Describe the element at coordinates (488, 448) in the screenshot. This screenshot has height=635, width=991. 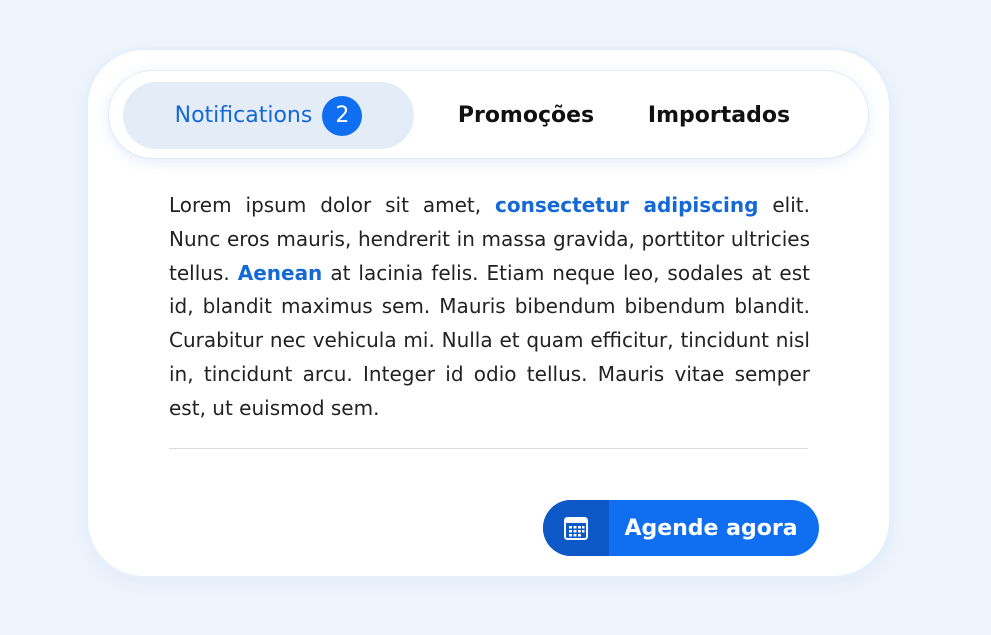
I see `divider` at that location.